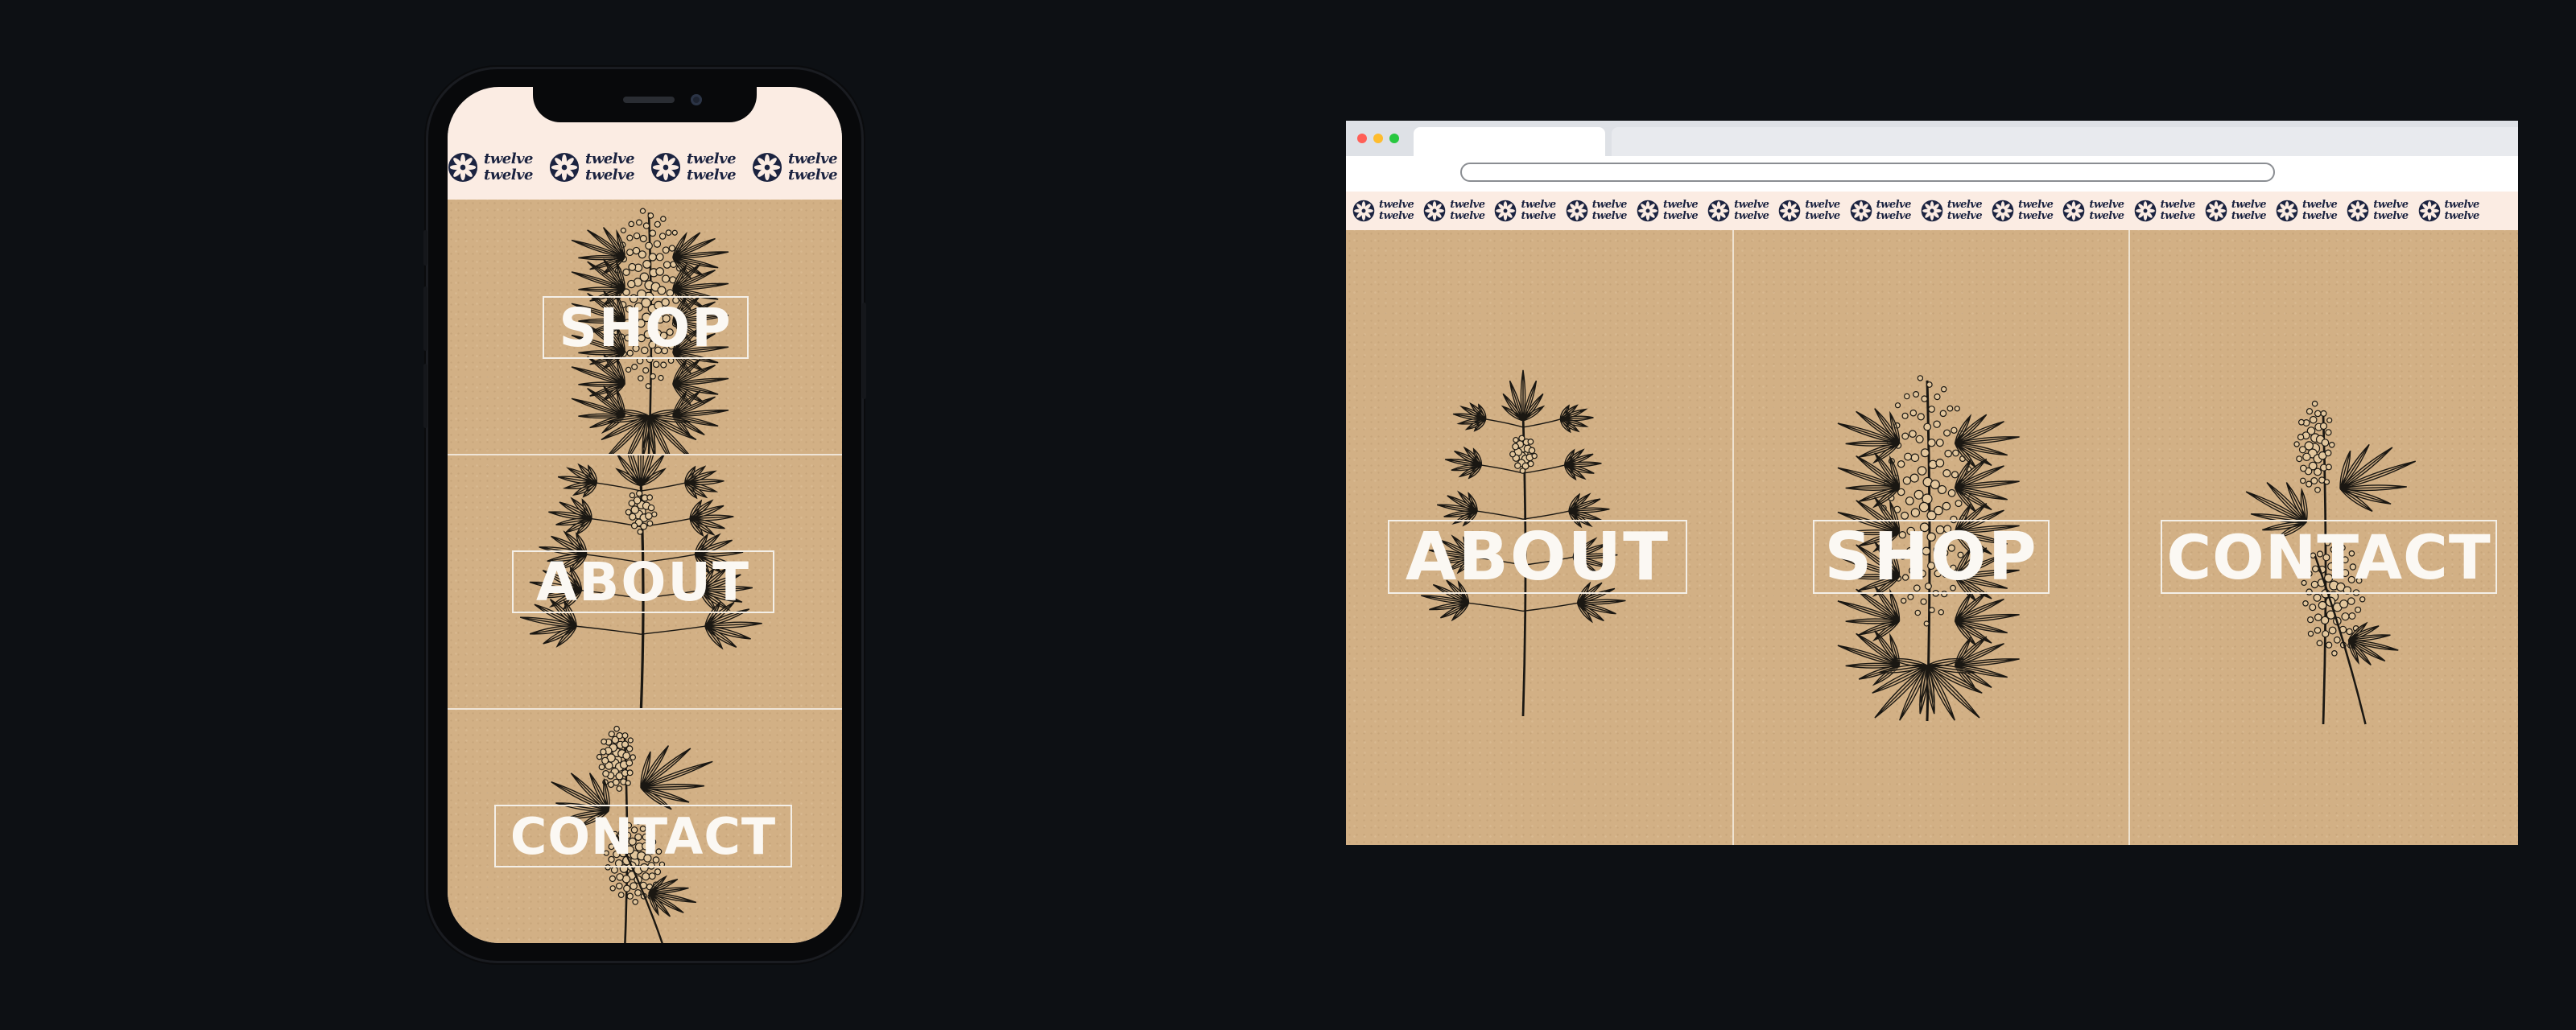 The width and height of the screenshot is (2576, 1030). What do you see at coordinates (649, 100) in the screenshot?
I see `phone-speaker` at bounding box center [649, 100].